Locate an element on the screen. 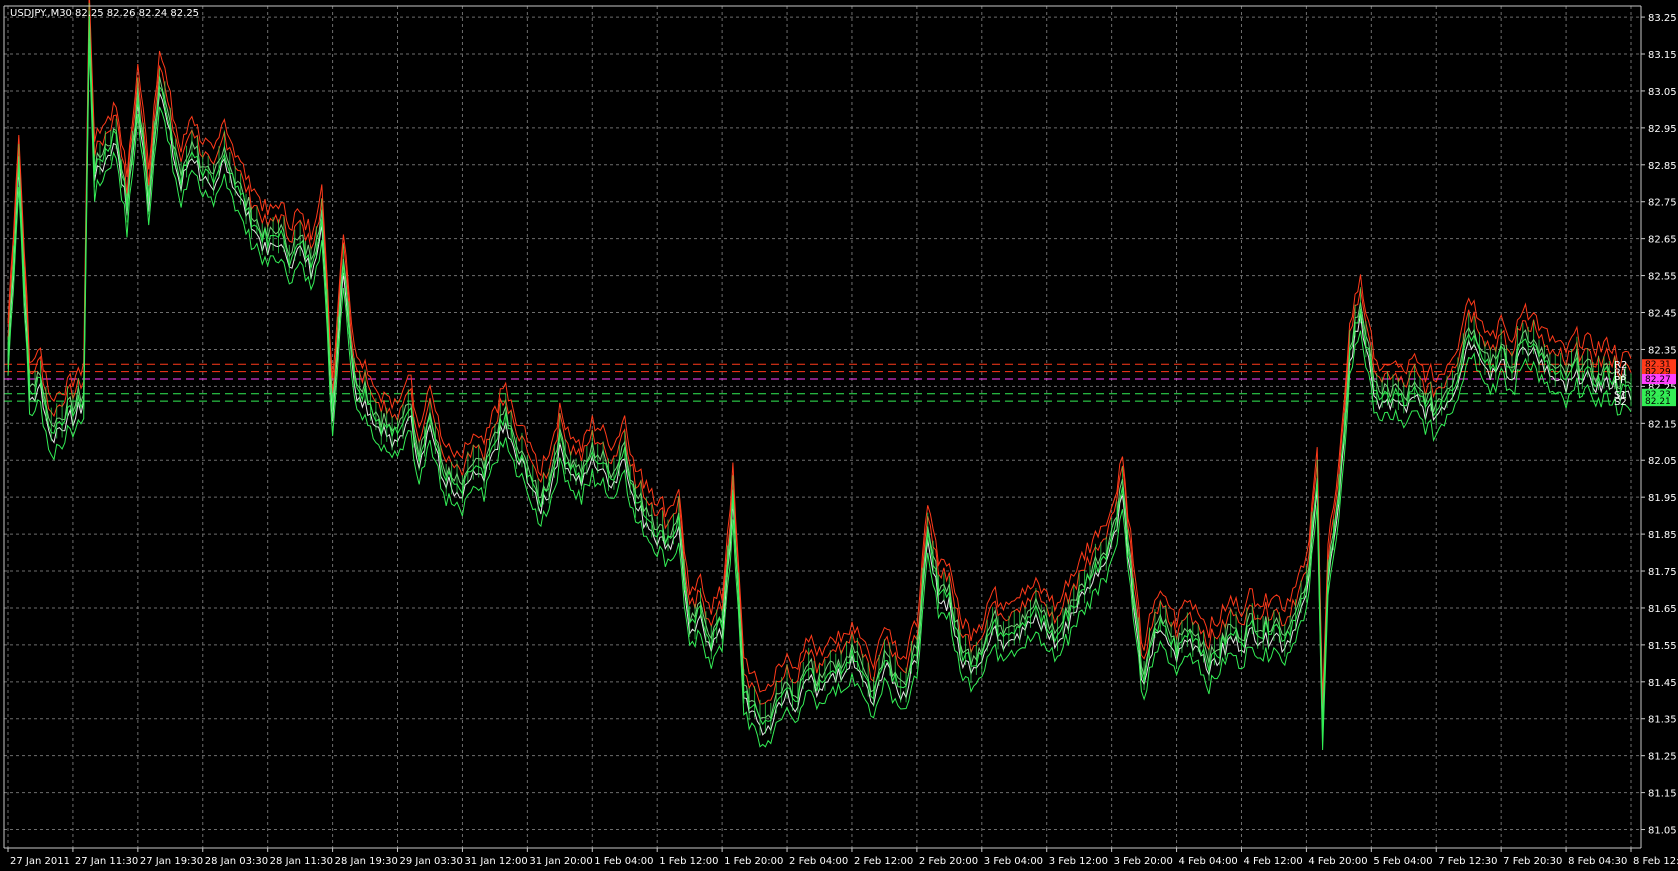 This screenshot has height=871, width=1678. price-tick-label: 83.05 is located at coordinates (1662, 92).